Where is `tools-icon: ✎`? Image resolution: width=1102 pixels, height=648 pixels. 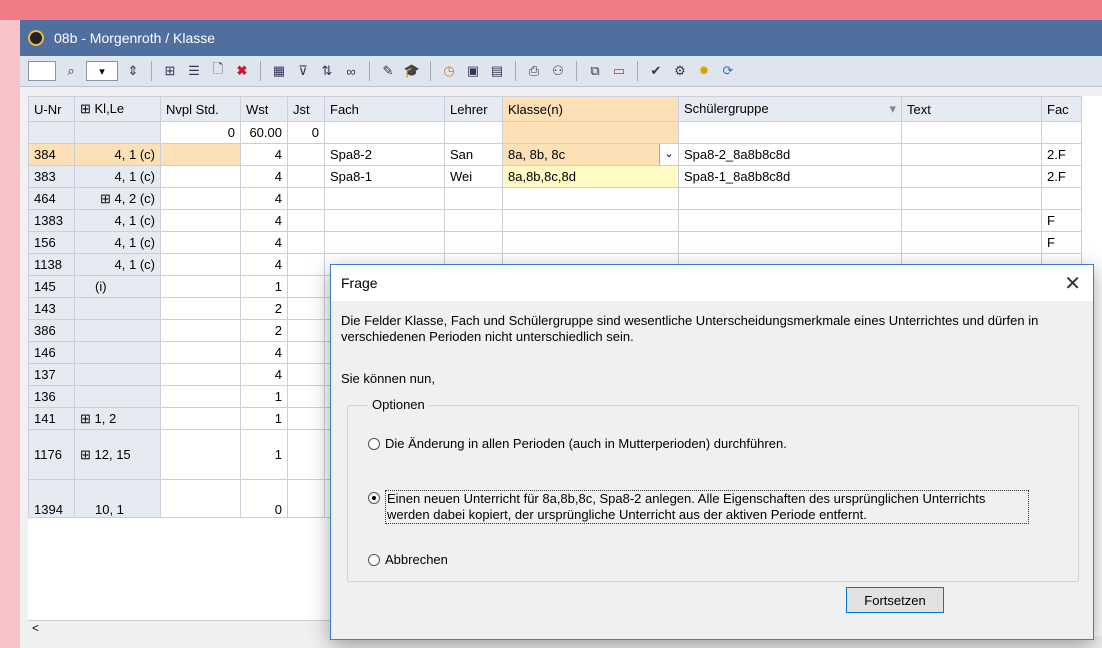
tools-icon: ✎ is located at coordinates (388, 71).